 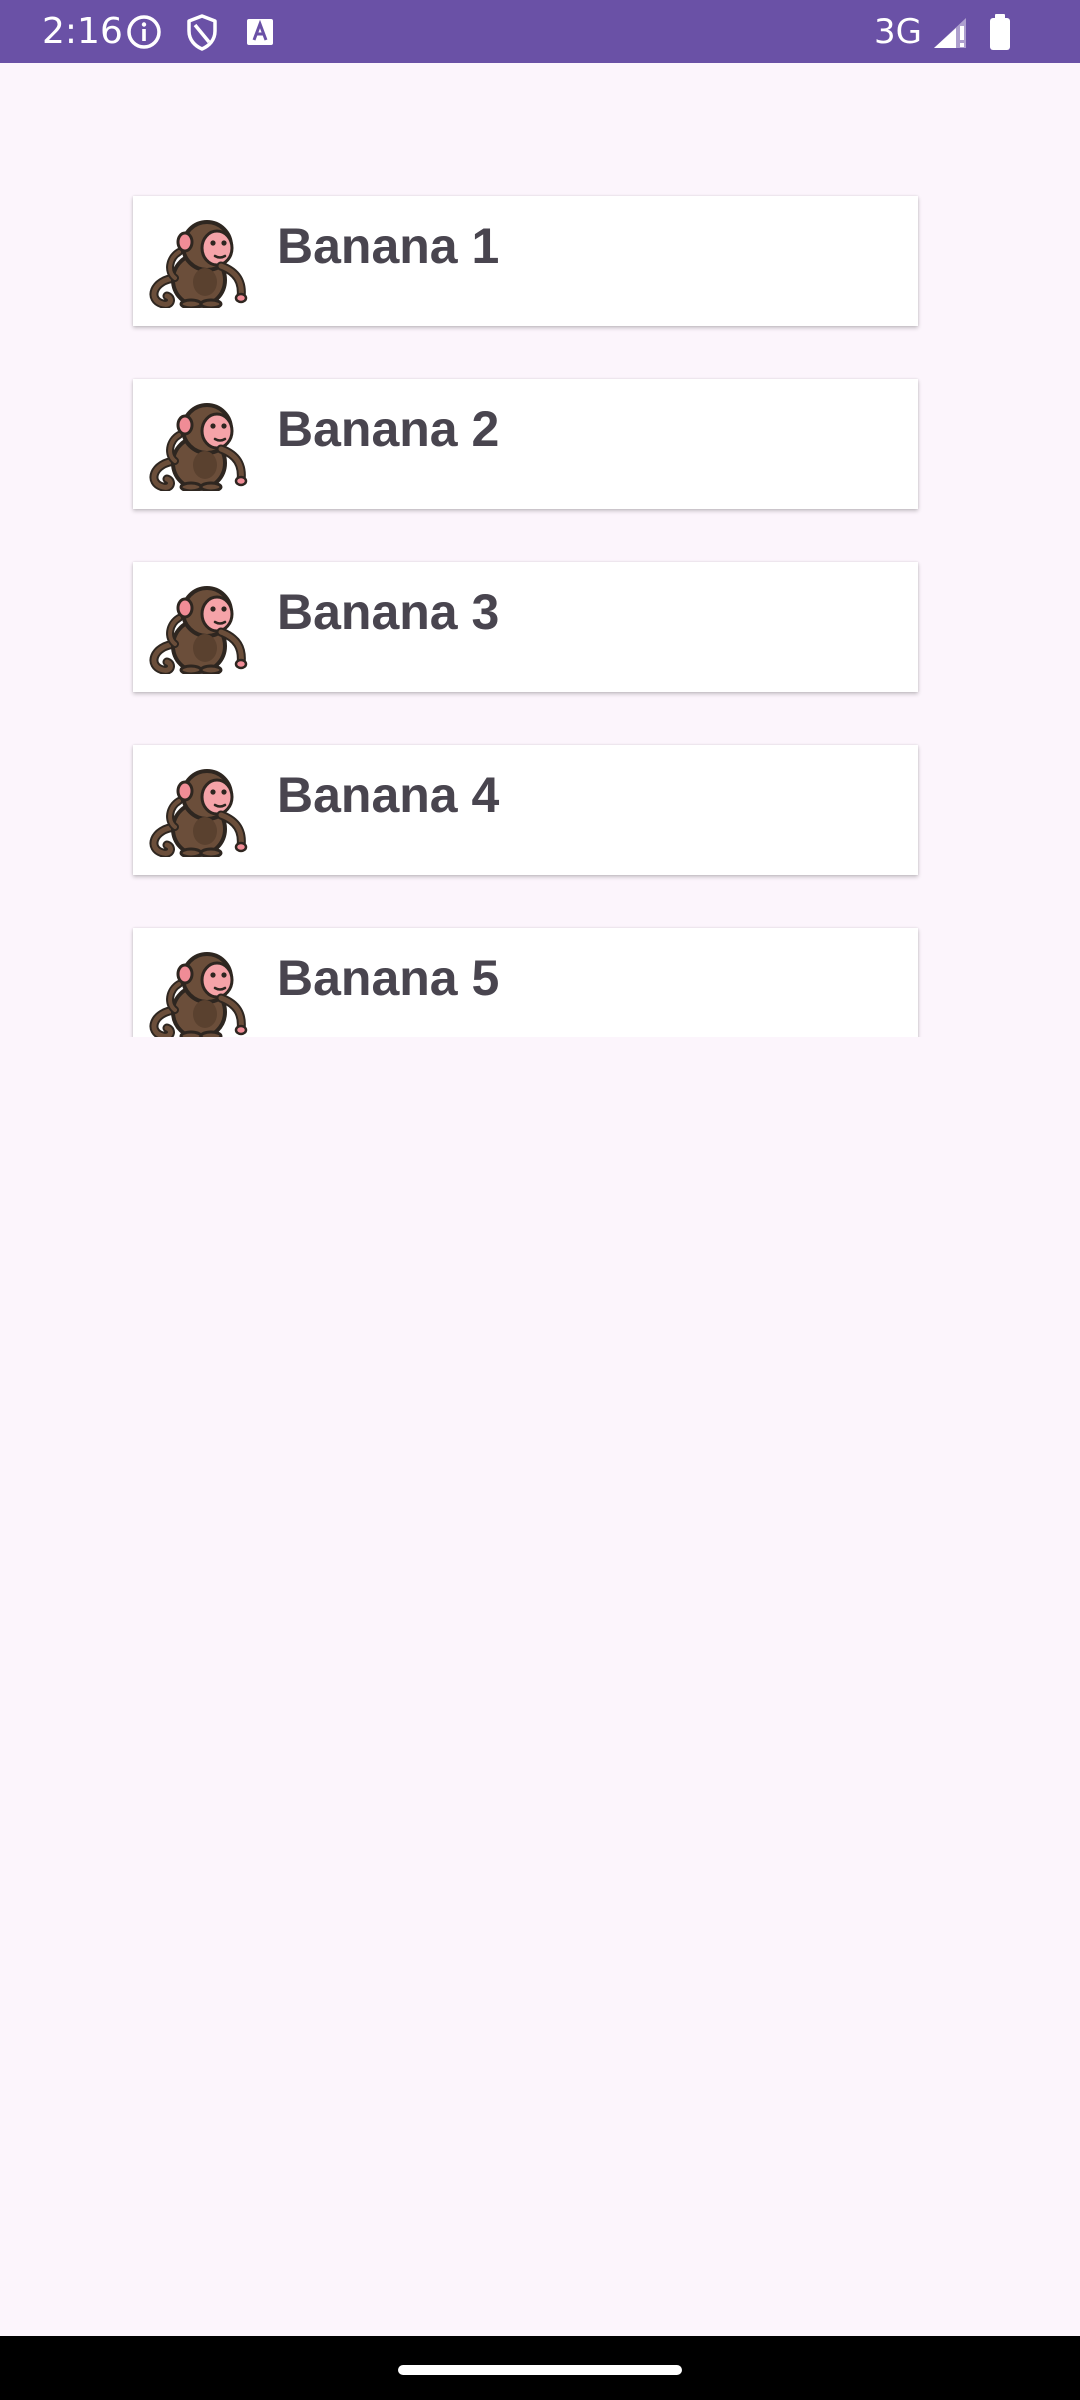 I want to click on list-item: Banana 4, so click(x=525, y=810).